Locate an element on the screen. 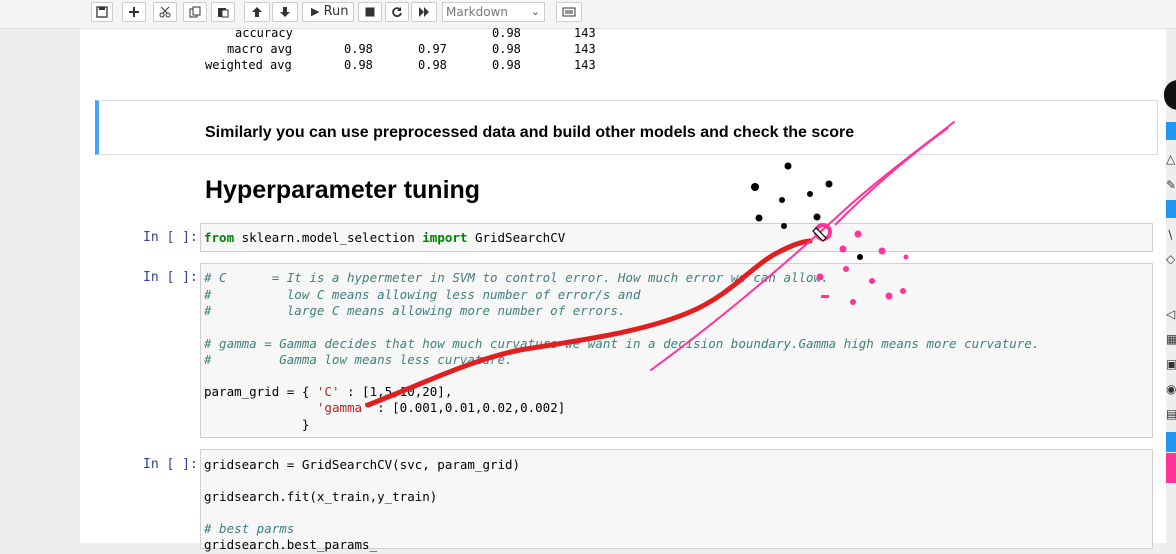 The image size is (1176, 554). save-button is located at coordinates (102, 12).